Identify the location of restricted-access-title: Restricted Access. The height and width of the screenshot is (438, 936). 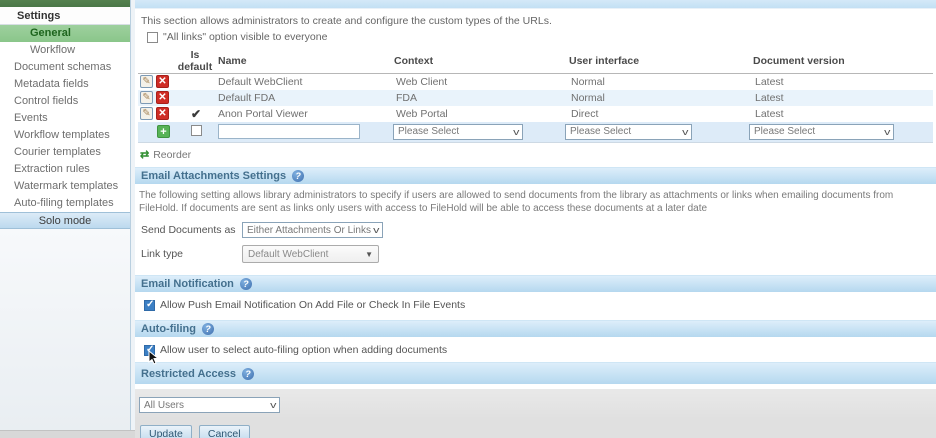
(188, 373).